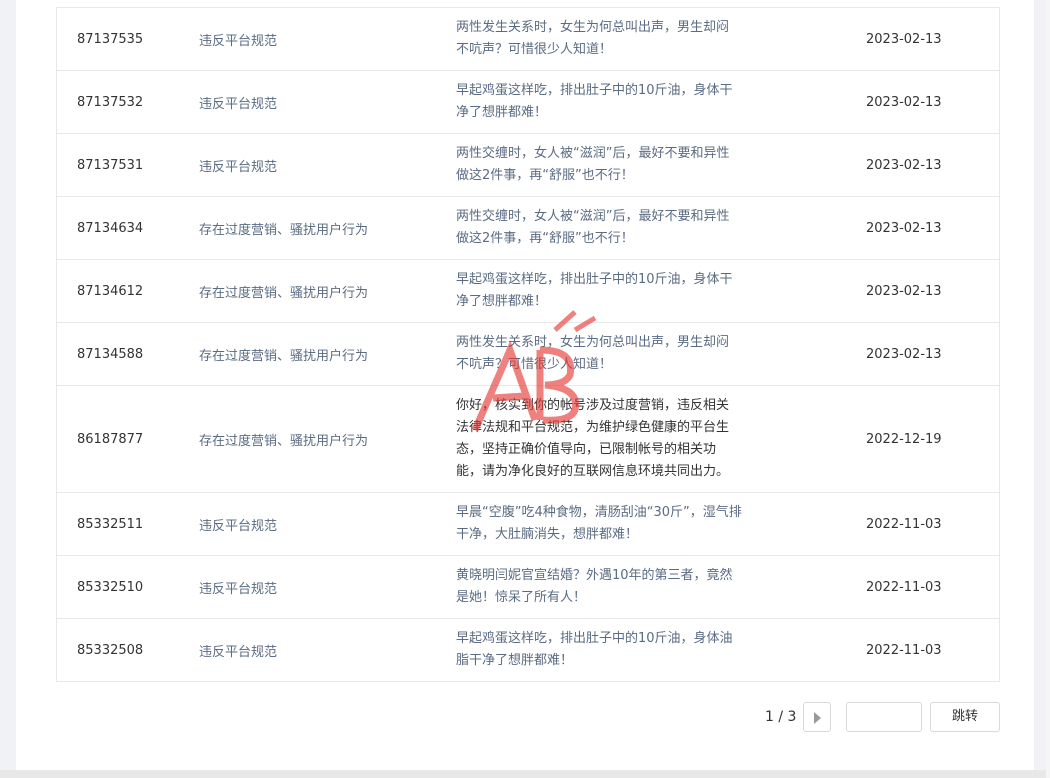 The width and height of the screenshot is (1050, 778). I want to click on article-id: 87137531, so click(110, 165).